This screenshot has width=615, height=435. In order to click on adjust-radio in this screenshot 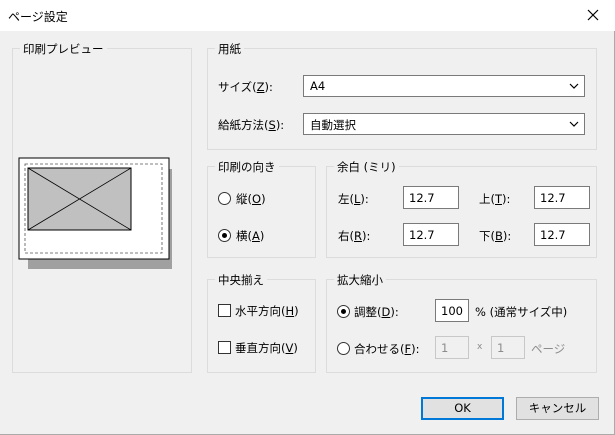, I will do `click(343, 311)`.